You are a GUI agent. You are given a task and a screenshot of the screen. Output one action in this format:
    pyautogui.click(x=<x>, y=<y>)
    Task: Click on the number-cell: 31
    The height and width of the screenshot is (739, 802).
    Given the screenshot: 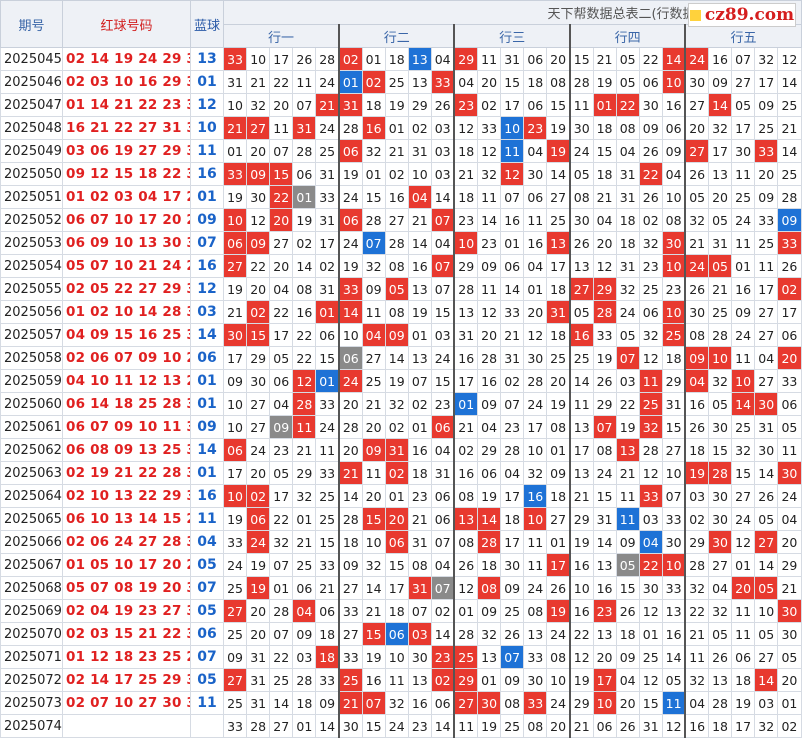 What is the action you would take?
    pyautogui.click(x=258, y=657)
    